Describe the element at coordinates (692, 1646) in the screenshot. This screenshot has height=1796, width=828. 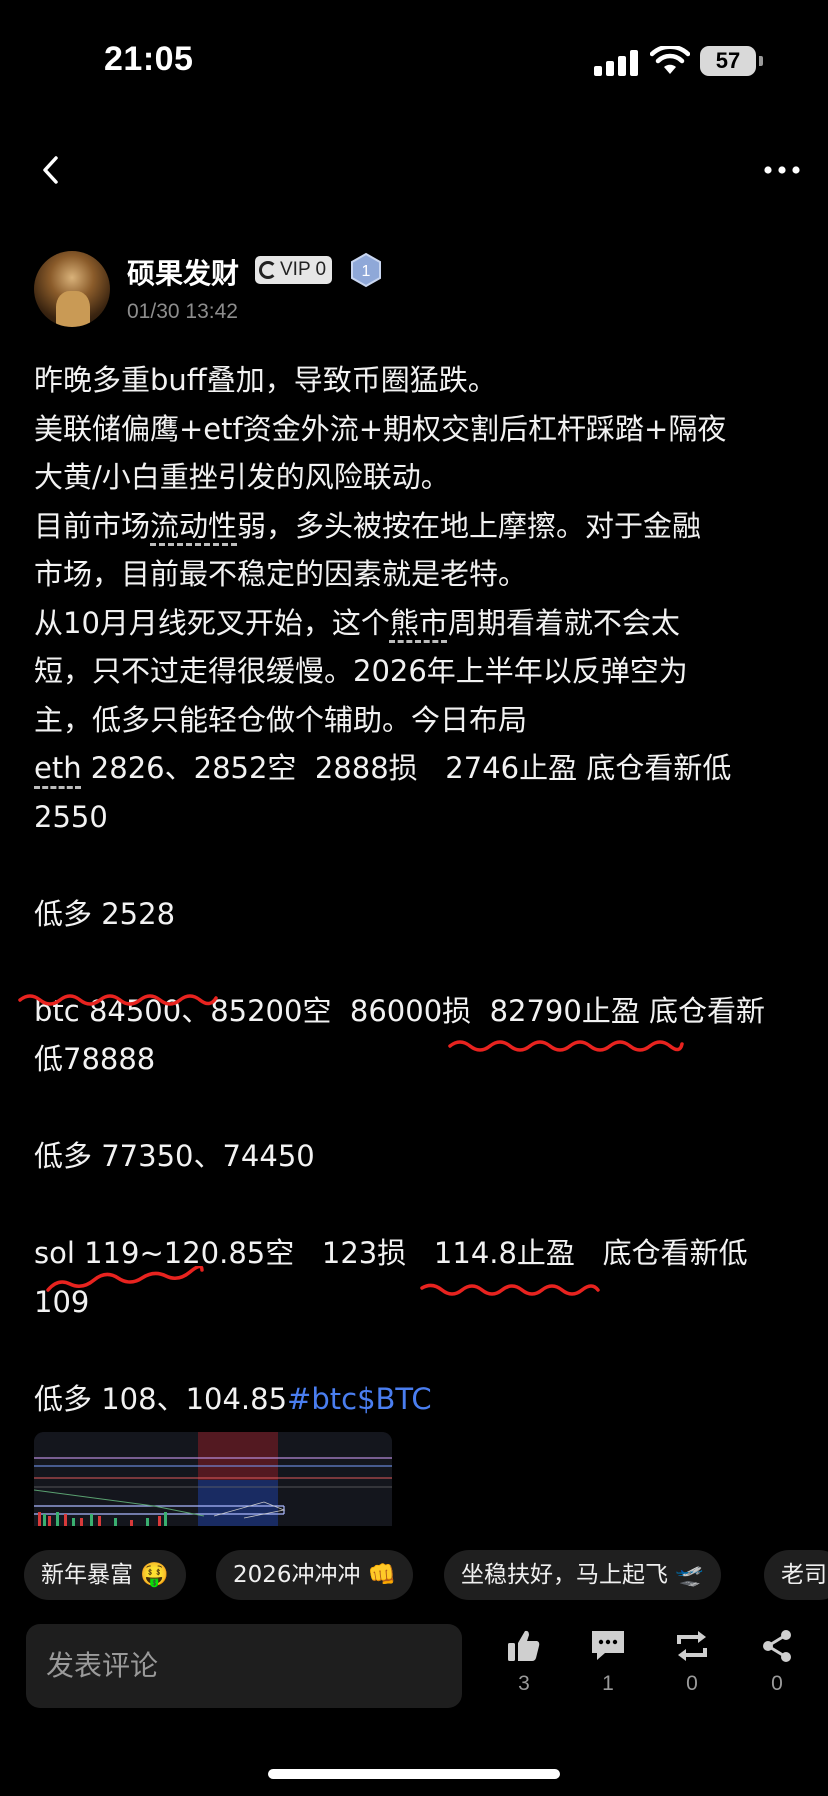
I see `repost-icon` at that location.